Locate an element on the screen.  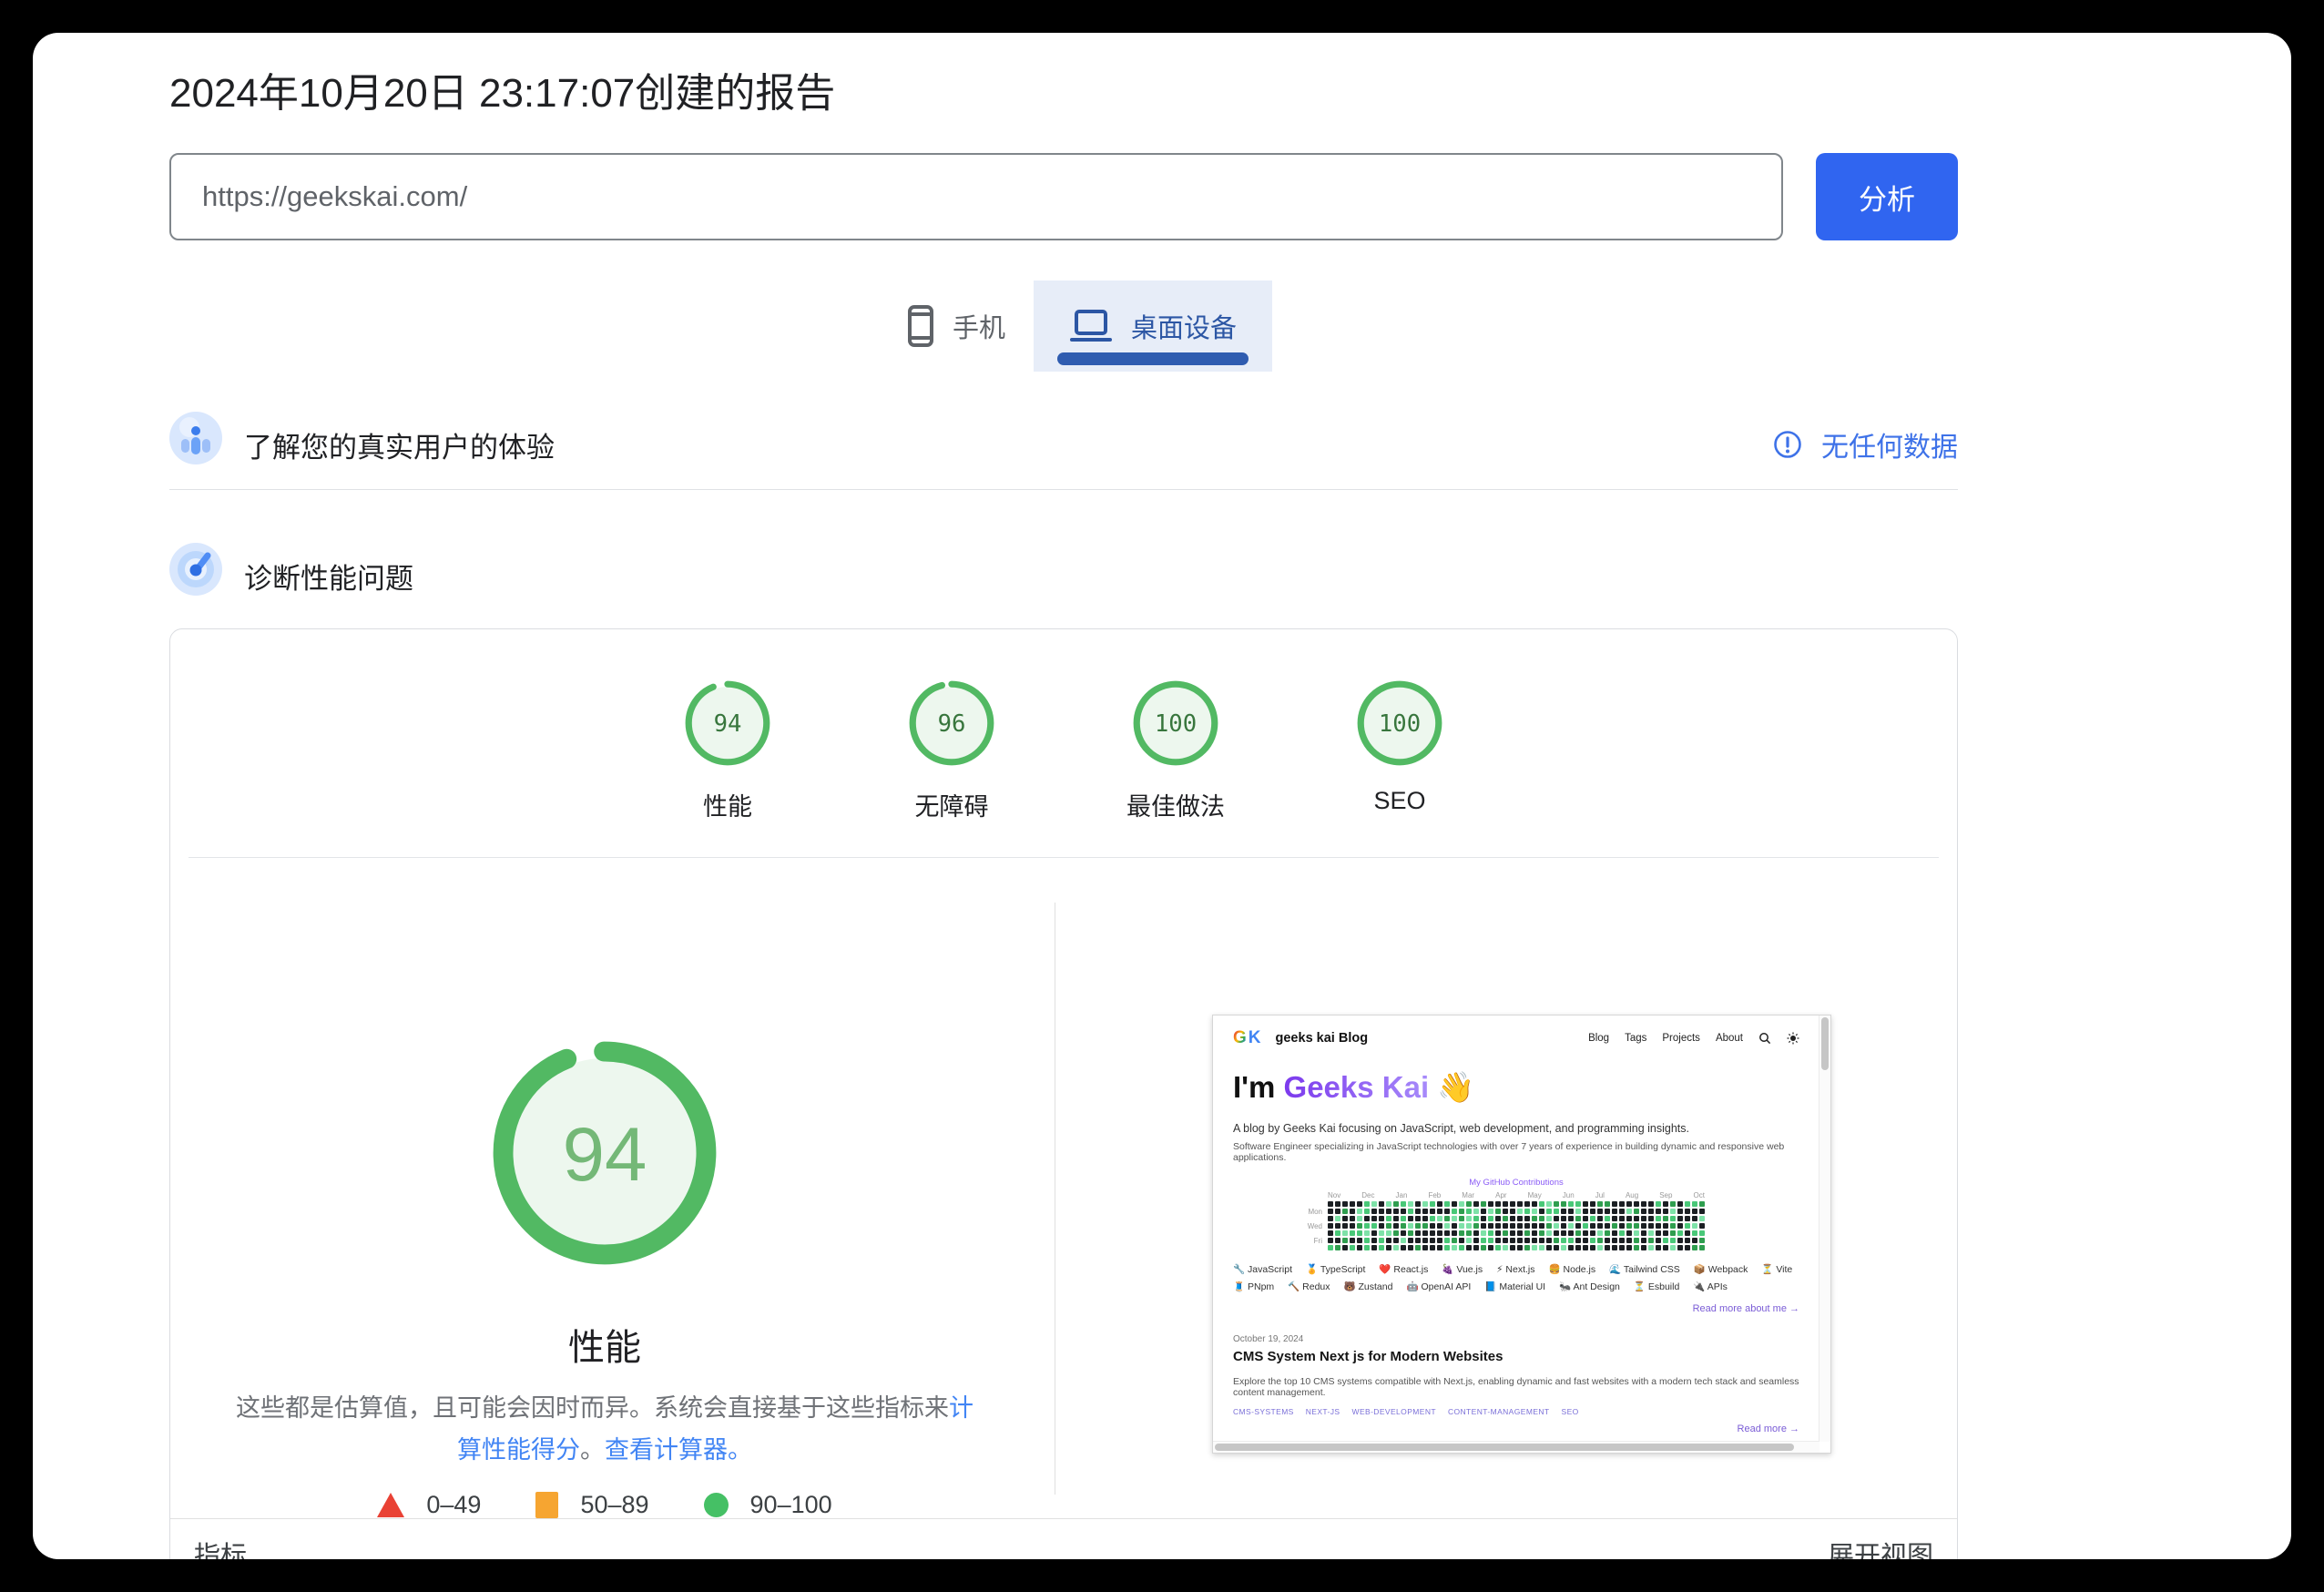
calculator-link: 查看计算器。 is located at coordinates (678, 1450).